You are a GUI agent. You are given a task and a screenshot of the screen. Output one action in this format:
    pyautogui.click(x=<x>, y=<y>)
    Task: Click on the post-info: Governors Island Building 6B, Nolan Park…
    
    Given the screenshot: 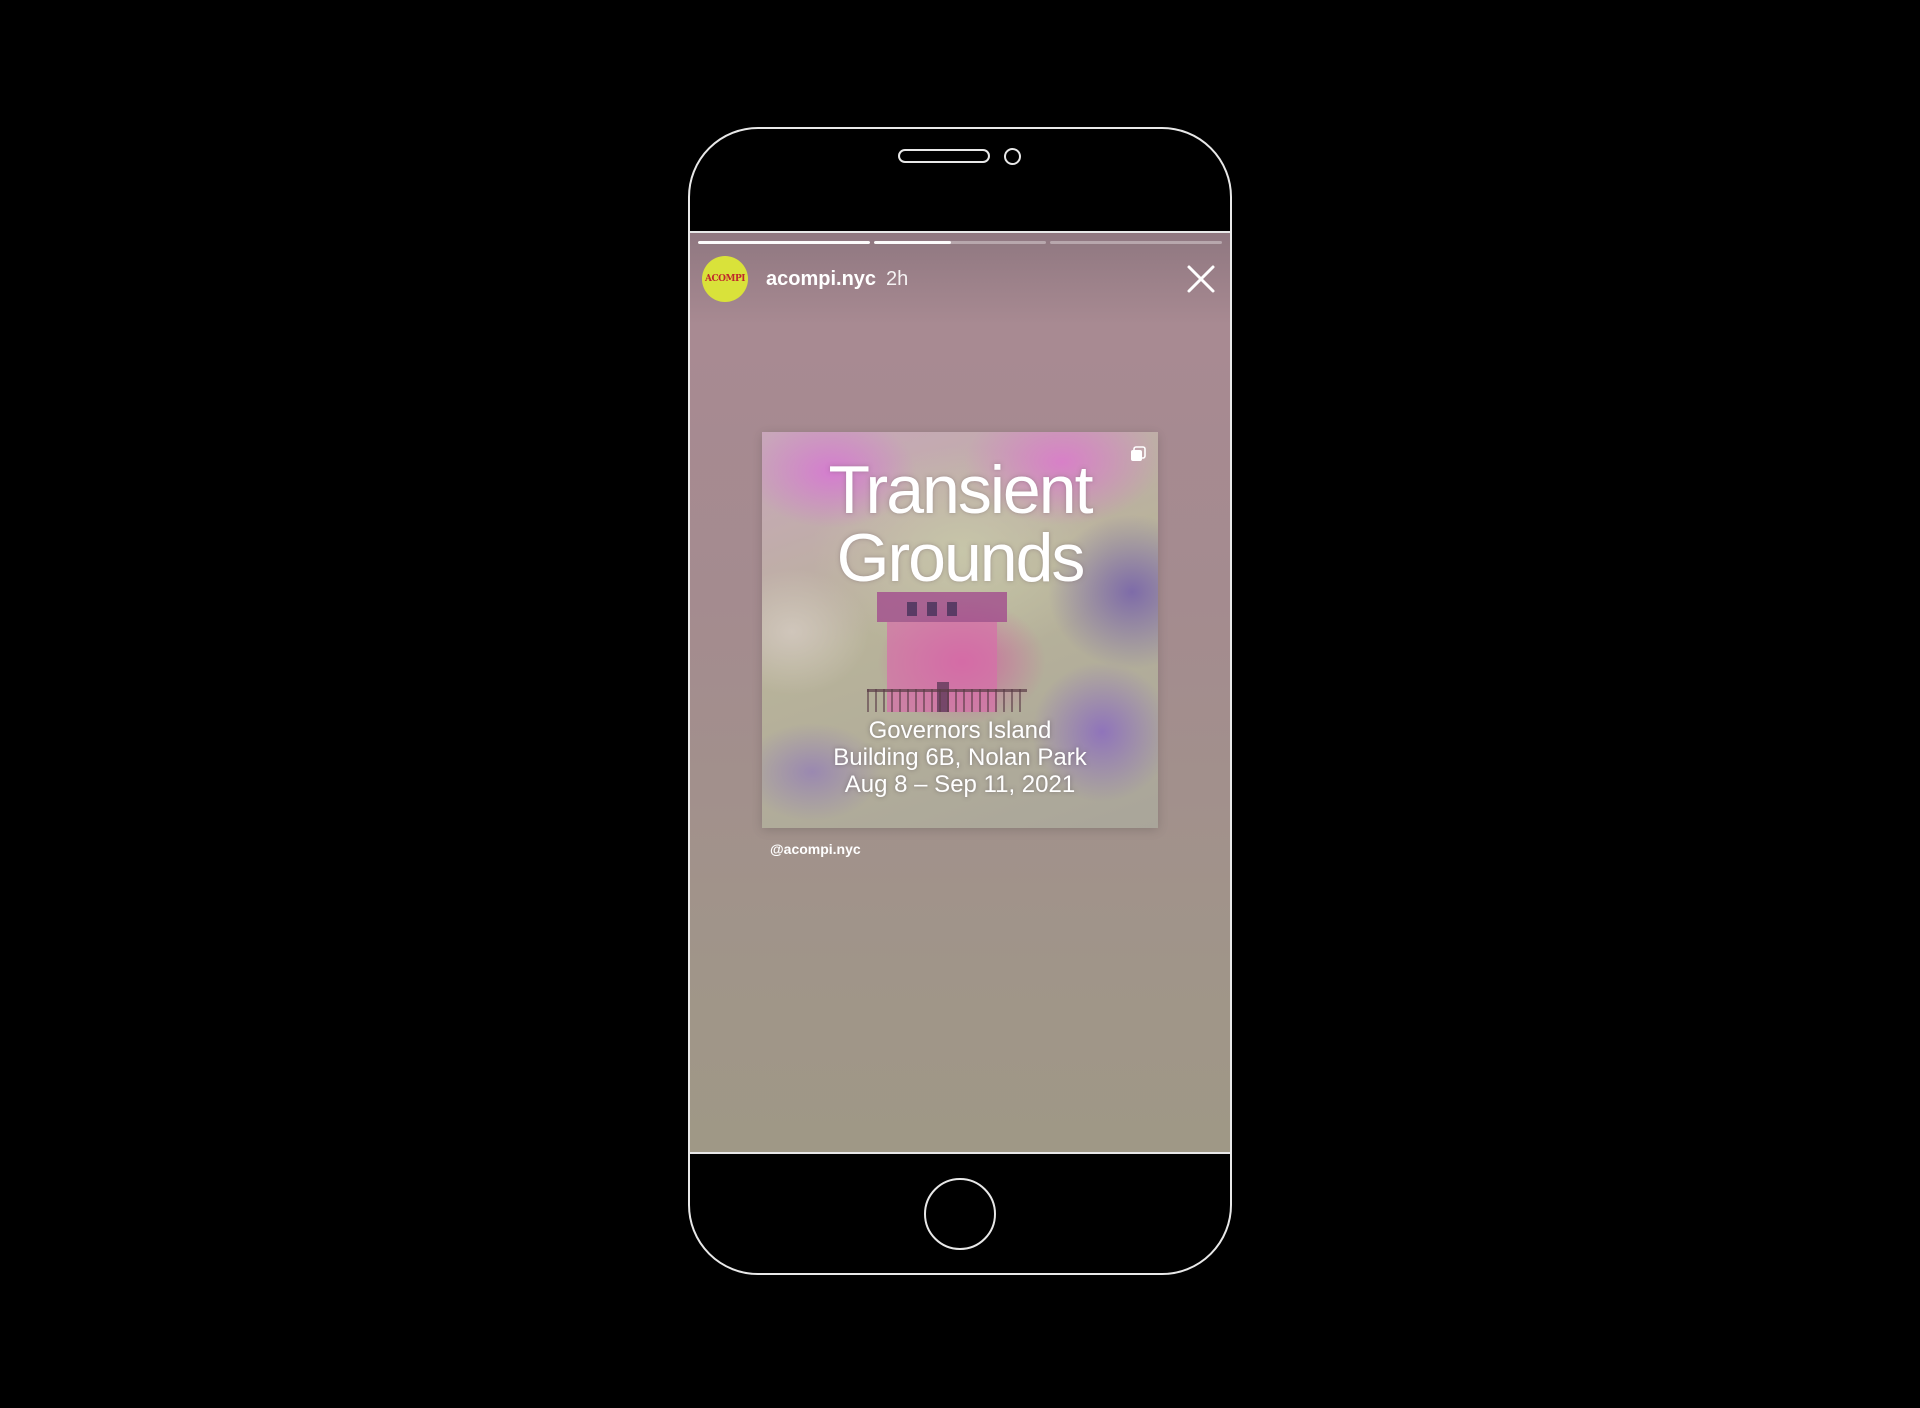 What is the action you would take?
    pyautogui.click(x=960, y=757)
    